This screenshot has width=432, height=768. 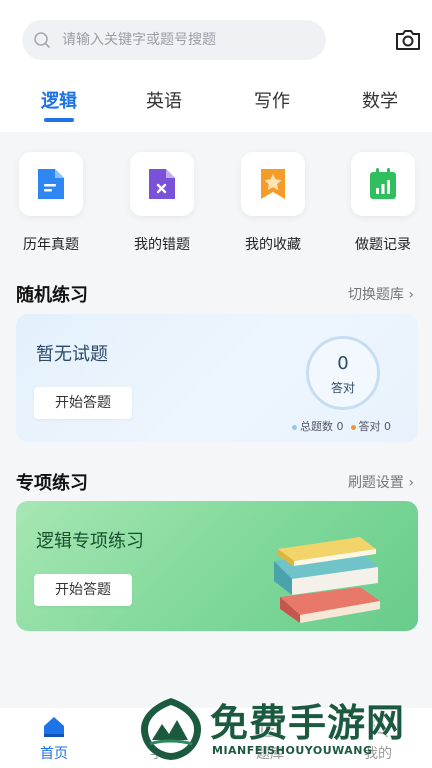 I want to click on random-practice-title: 随机练习, so click(x=52, y=295).